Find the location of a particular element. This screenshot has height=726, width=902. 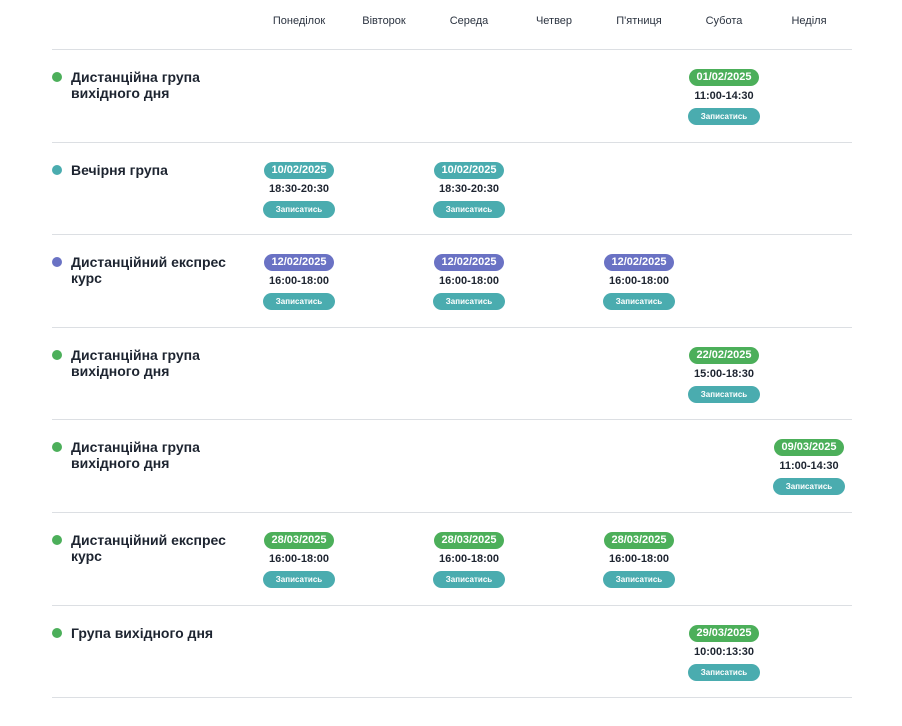

session-slot: 01/02/2025 11:00-14:30 Записатись is located at coordinates (724, 97).